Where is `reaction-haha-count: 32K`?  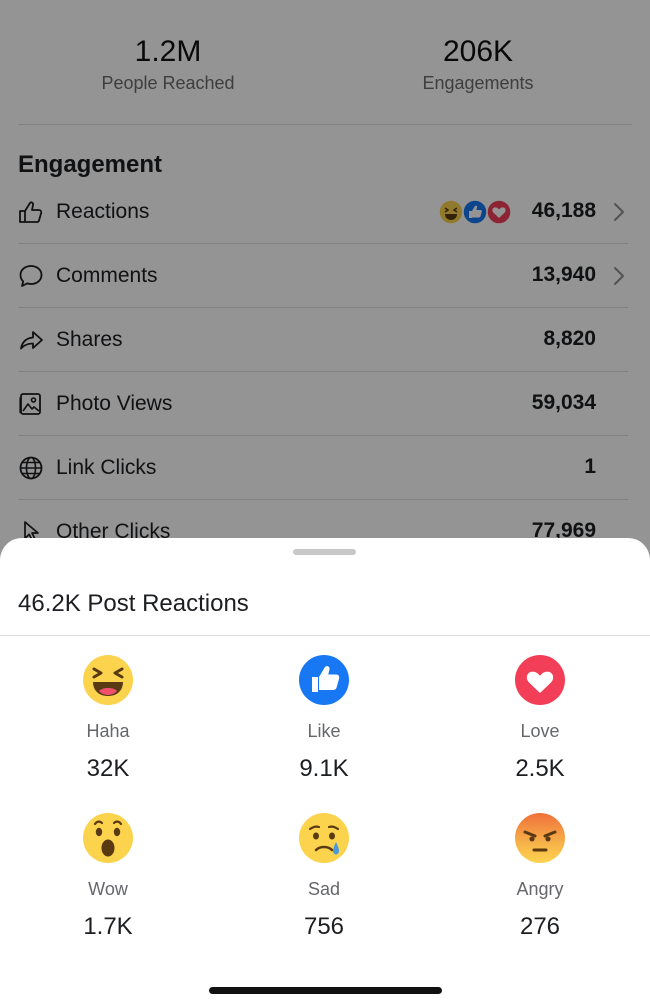
reaction-haha-count: 32K is located at coordinates (108, 768).